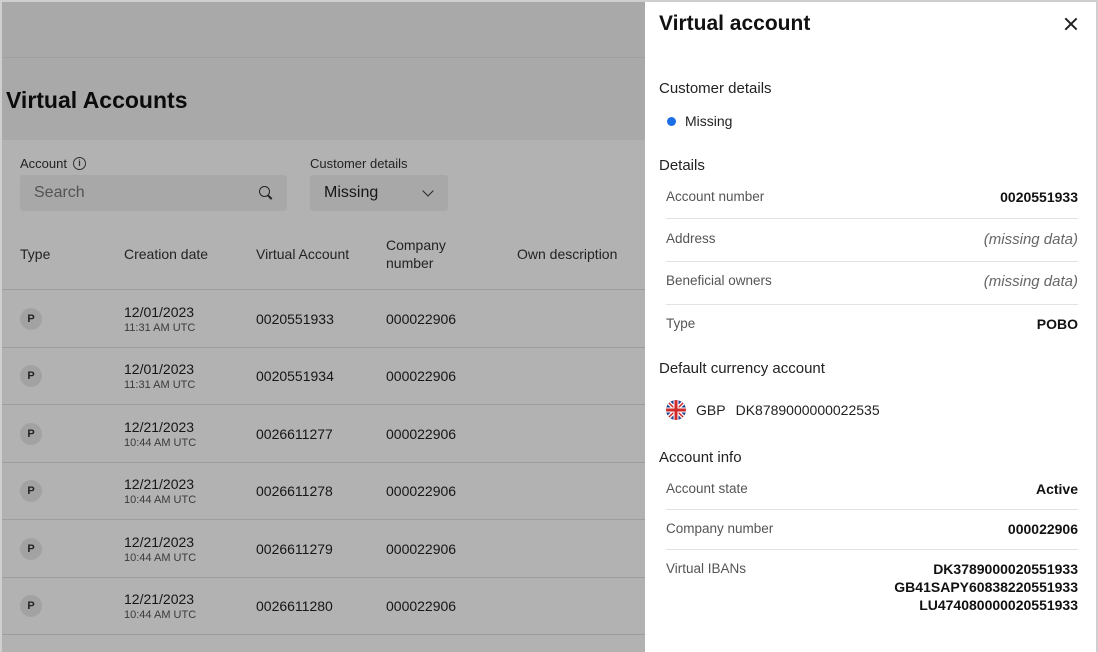 Image resolution: width=1098 pixels, height=652 pixels. Describe the element at coordinates (715, 196) in the screenshot. I see `account-number-label: Account number` at that location.